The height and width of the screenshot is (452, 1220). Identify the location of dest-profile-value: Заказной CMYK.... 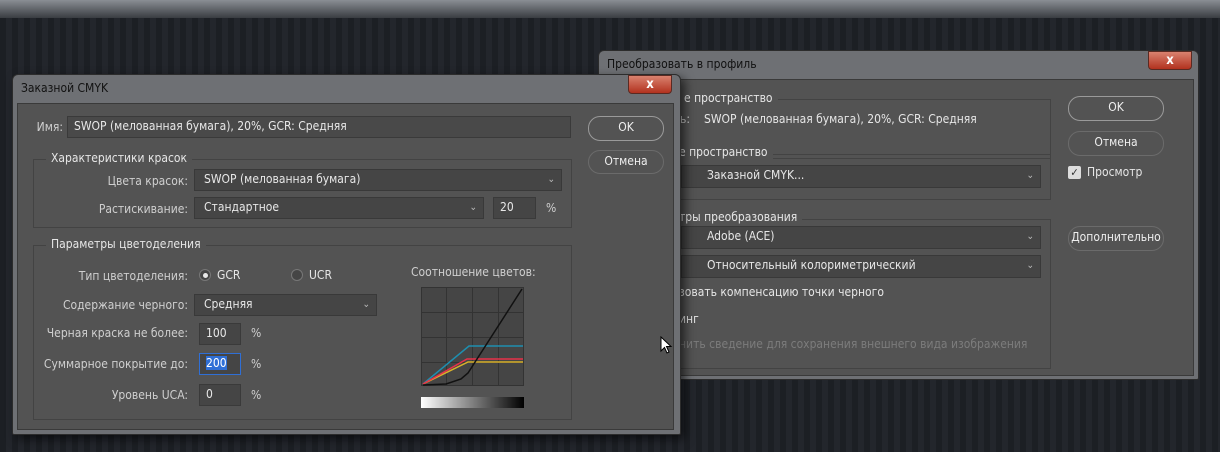
(756, 175).